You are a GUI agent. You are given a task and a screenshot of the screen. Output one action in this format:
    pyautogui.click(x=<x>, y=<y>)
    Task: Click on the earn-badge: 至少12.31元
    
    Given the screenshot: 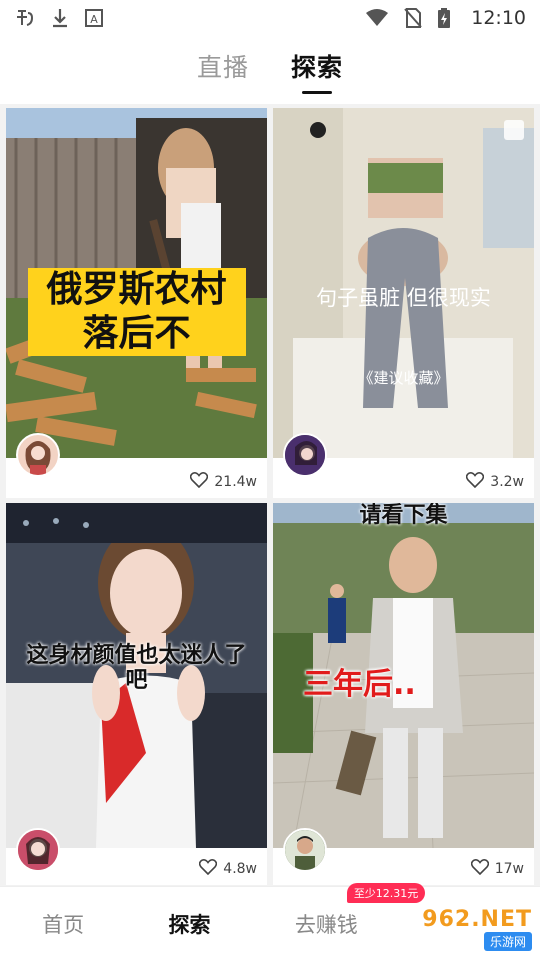 What is the action you would take?
    pyautogui.click(x=386, y=893)
    